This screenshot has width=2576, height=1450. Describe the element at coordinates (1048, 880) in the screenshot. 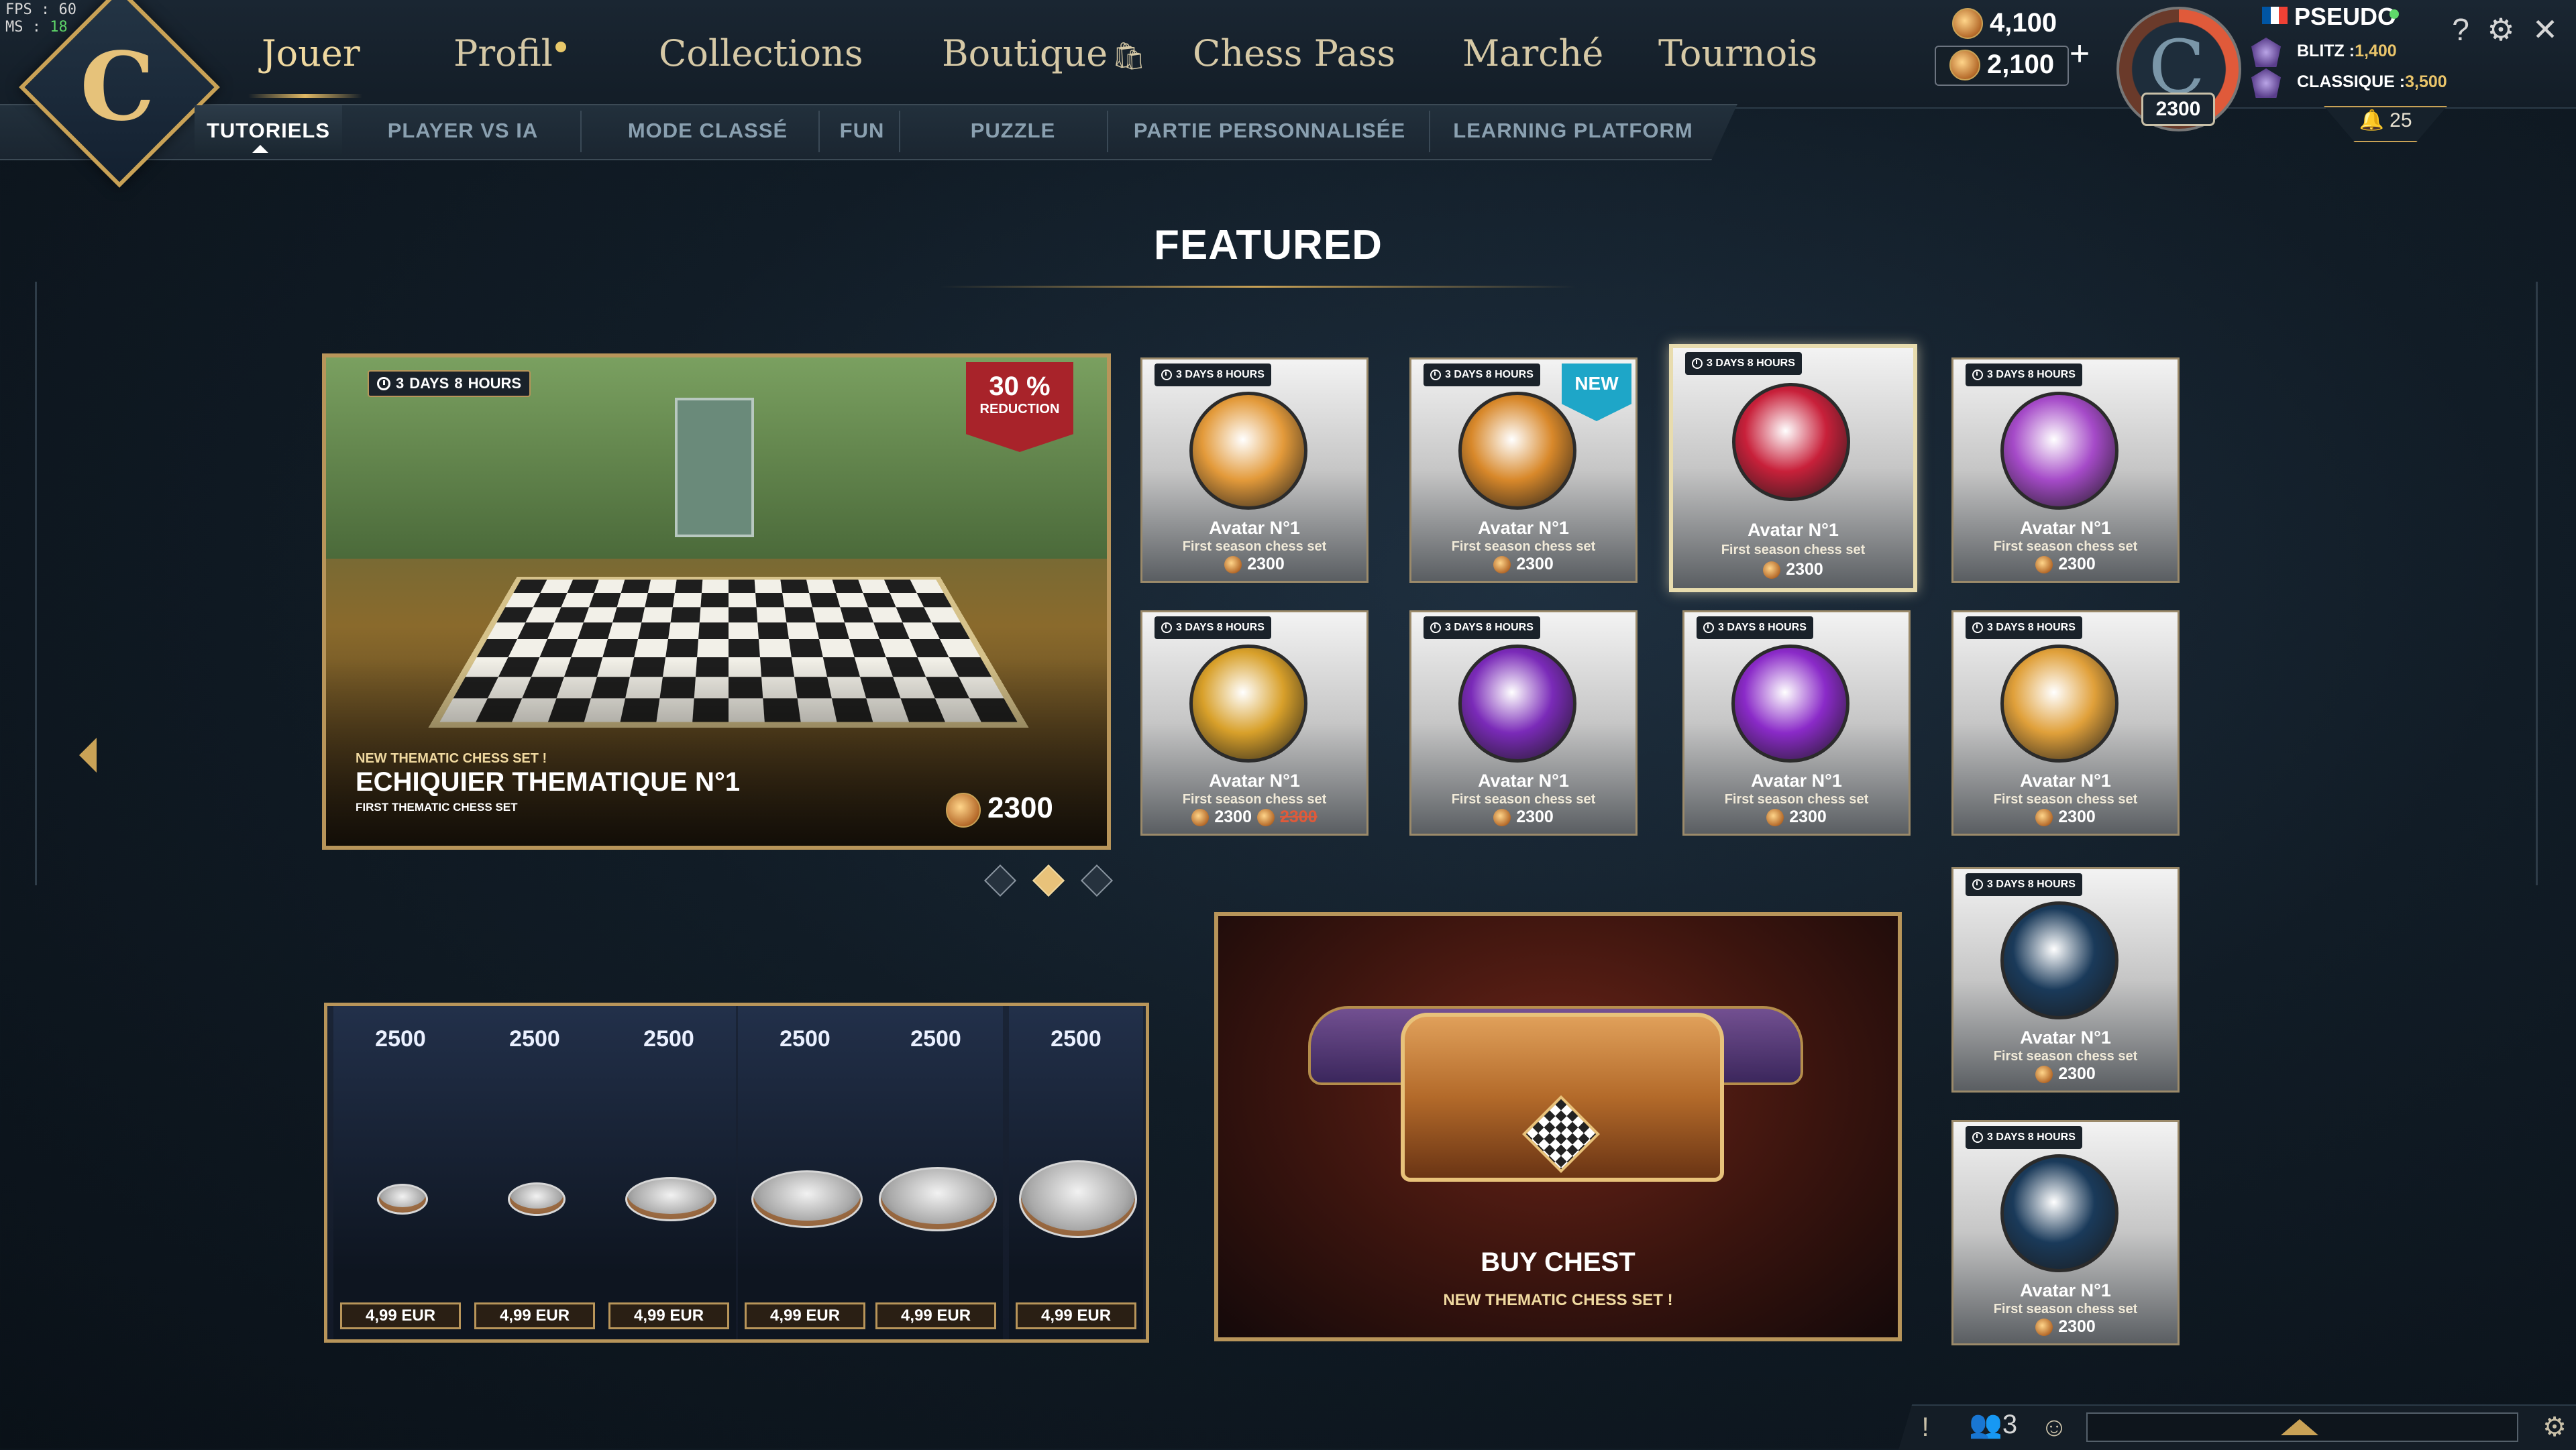

I see `carousel-dot-active` at that location.